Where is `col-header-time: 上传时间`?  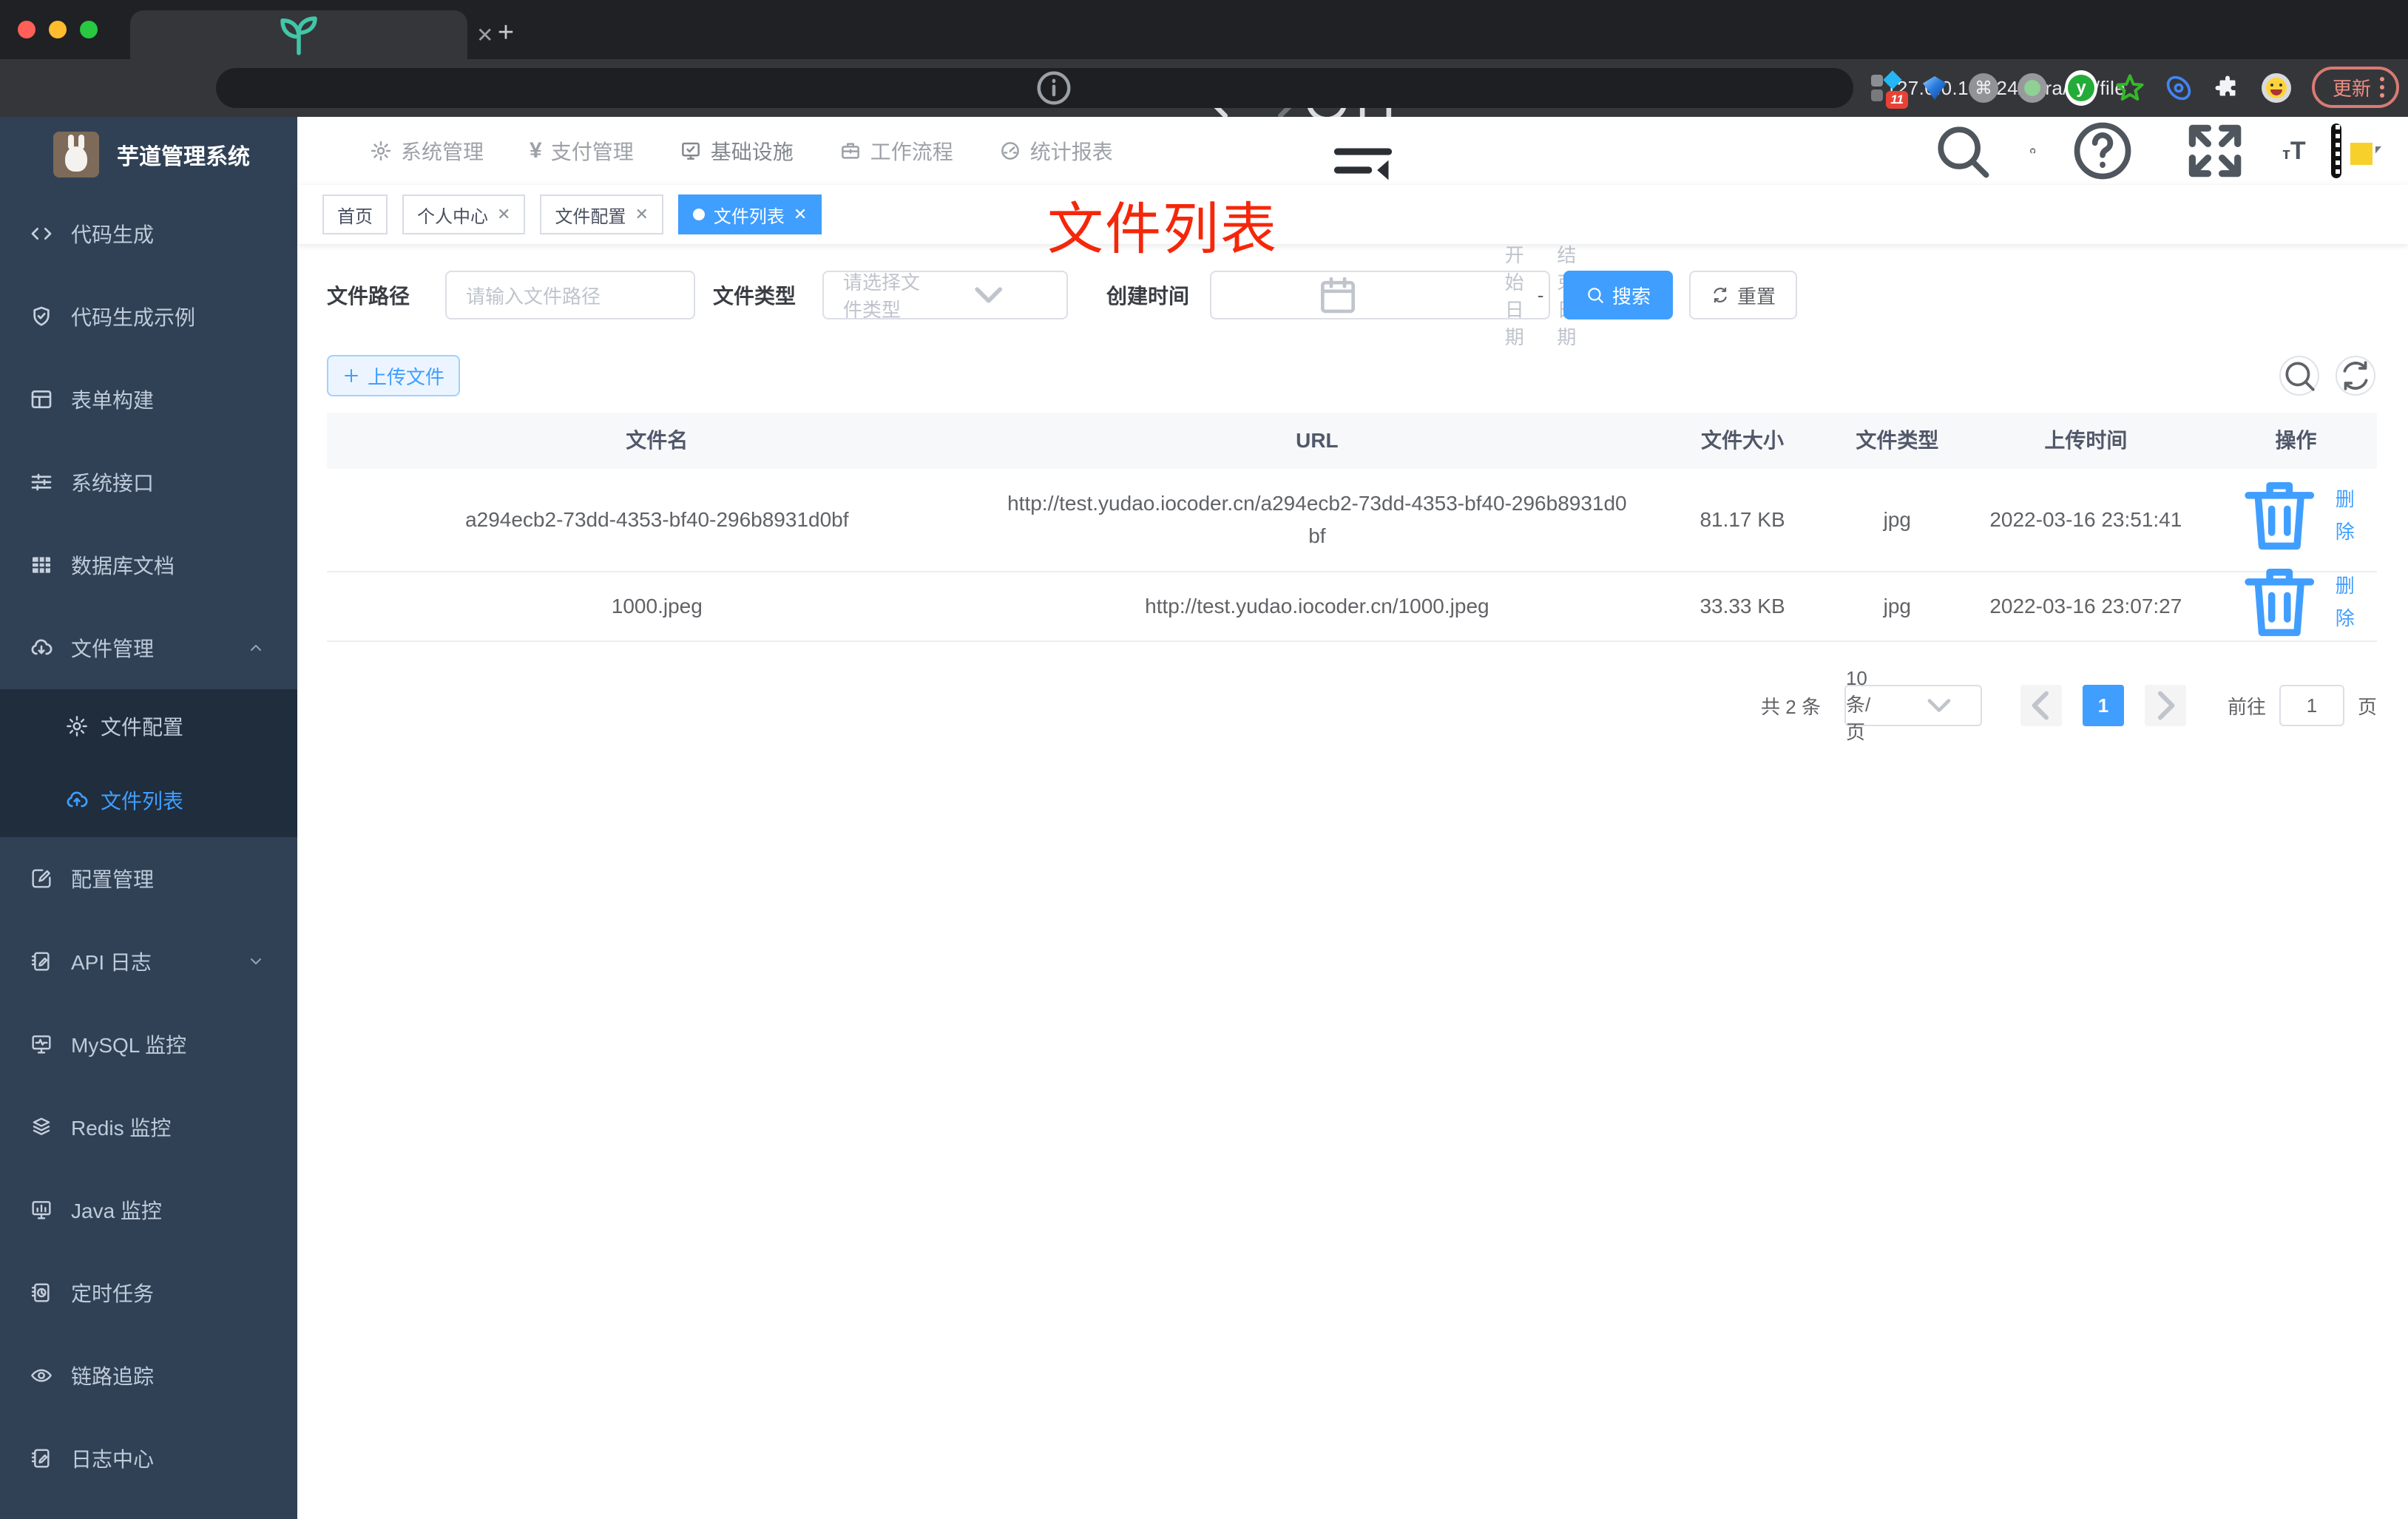
col-header-time: 上传时间 is located at coordinates (2086, 440).